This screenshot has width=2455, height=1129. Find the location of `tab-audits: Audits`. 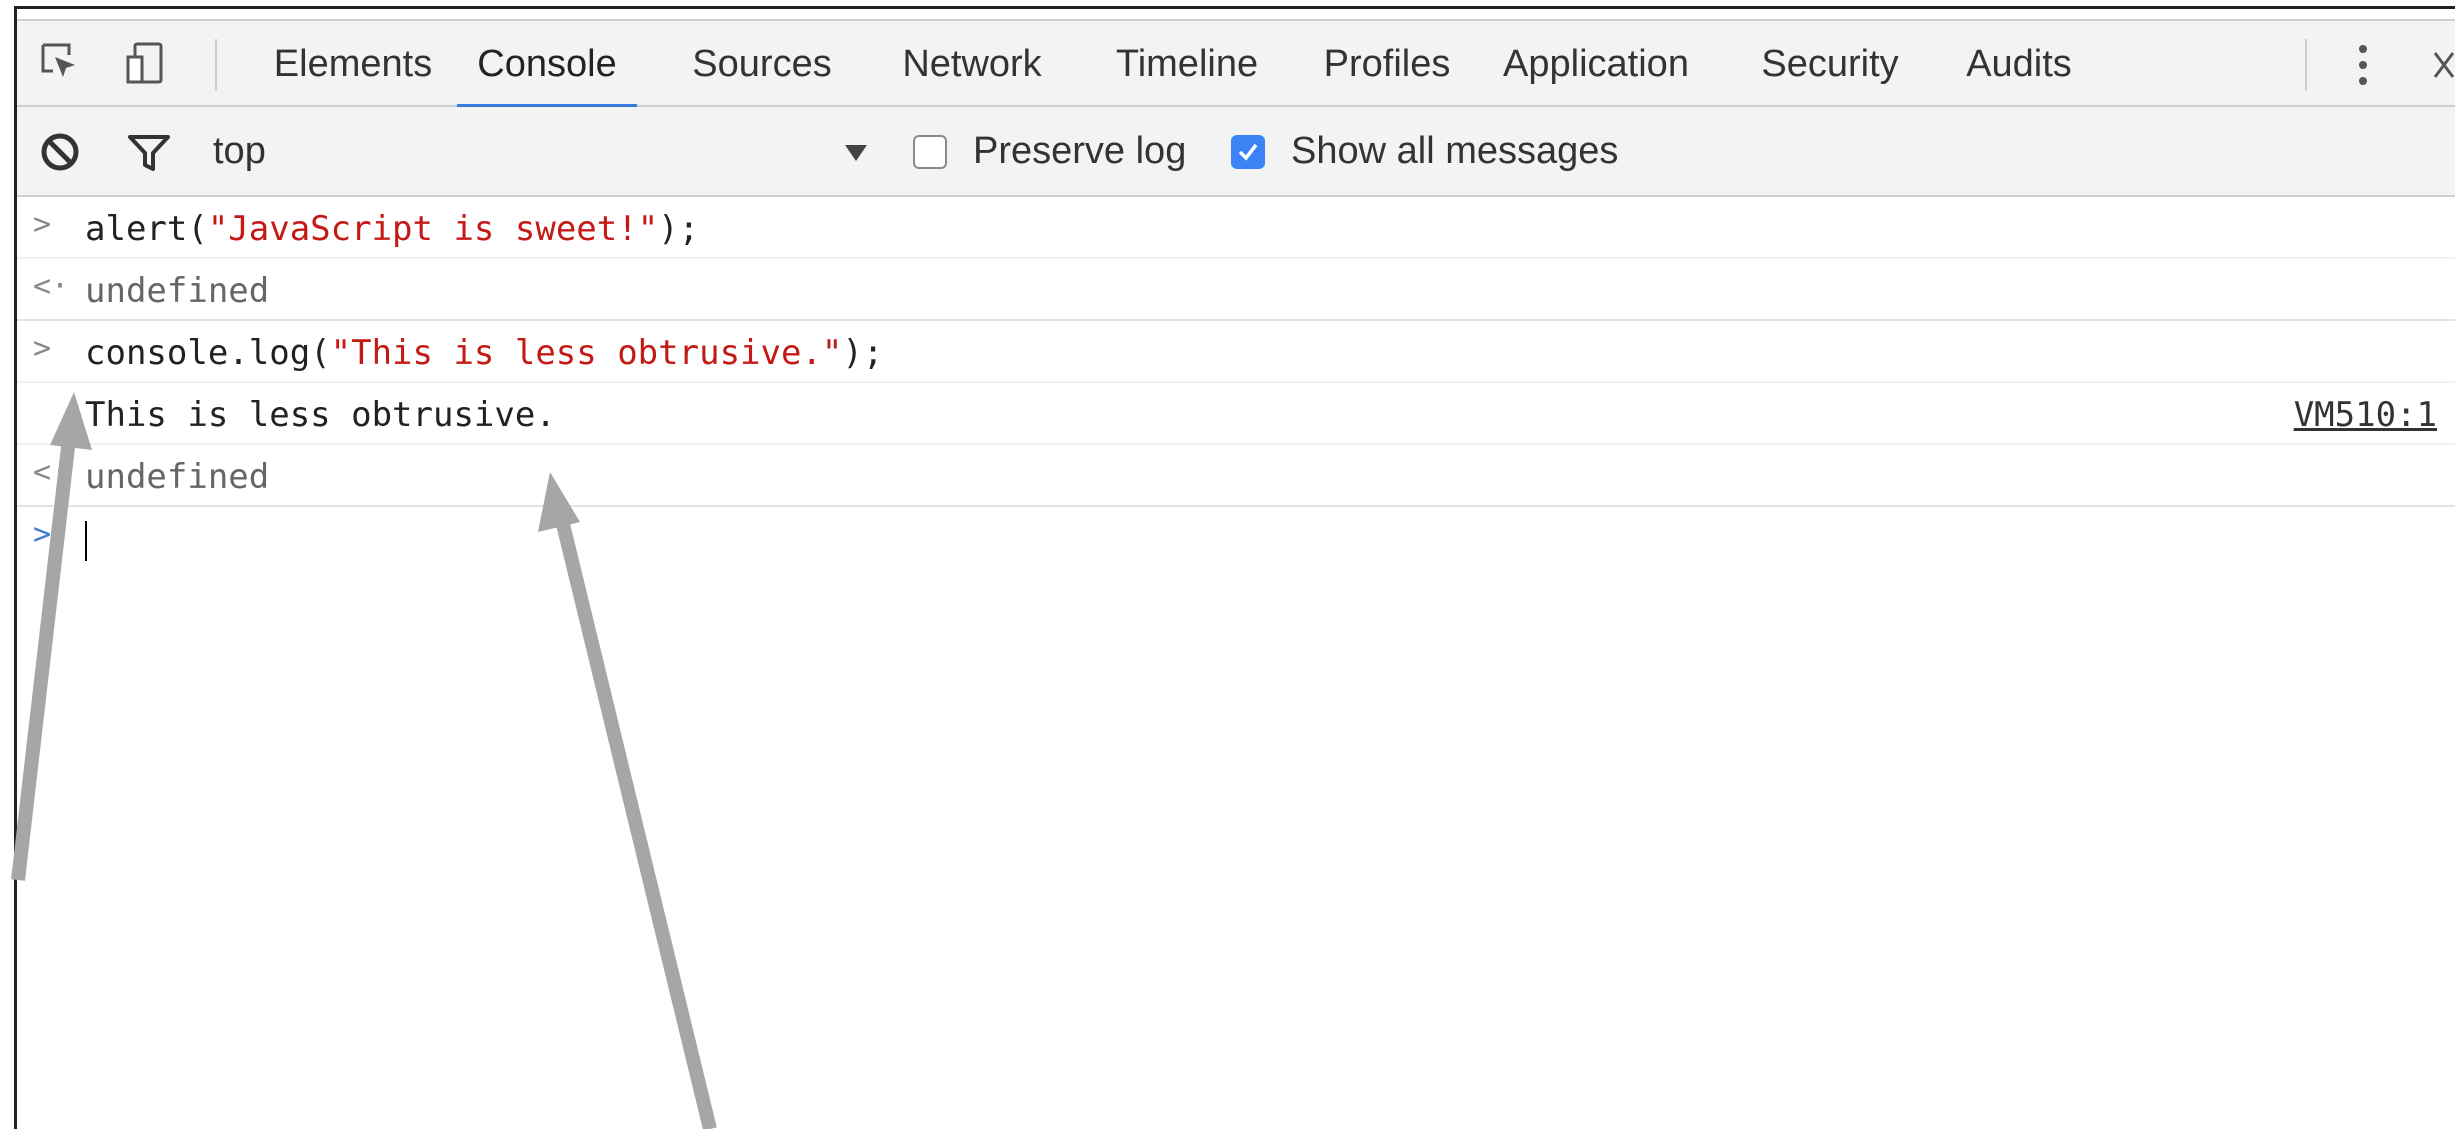

tab-audits: Audits is located at coordinates (2019, 64).